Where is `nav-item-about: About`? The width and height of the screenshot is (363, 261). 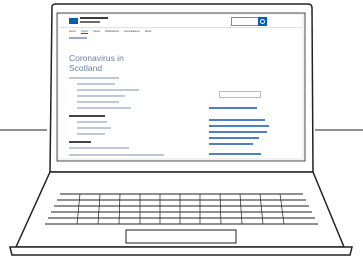
nav-item-about: About is located at coordinates (96, 32).